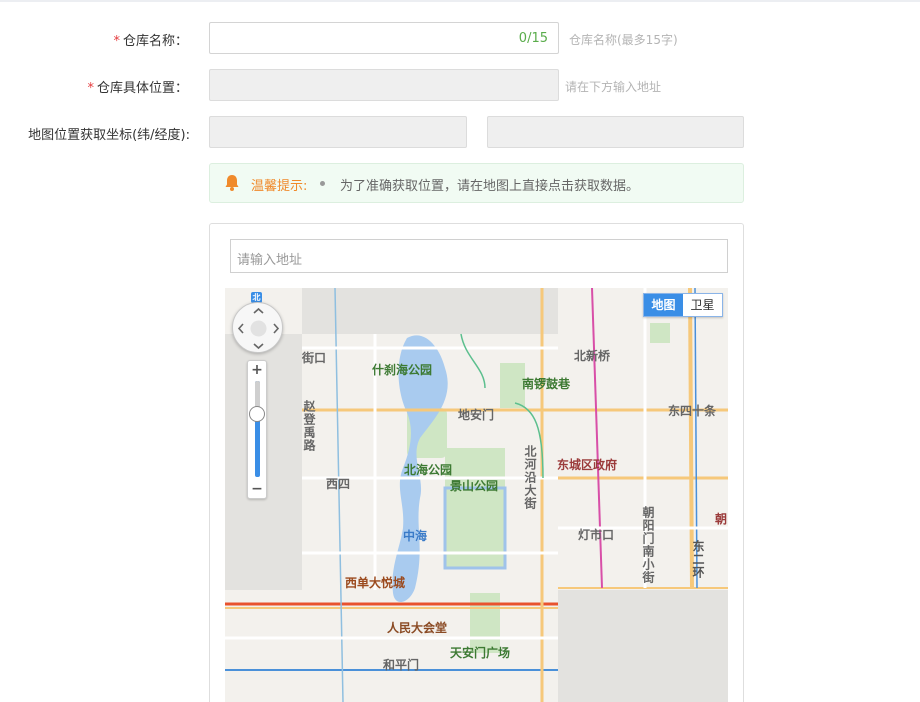 This screenshot has height=702, width=920. What do you see at coordinates (401, 665) in the screenshot?
I see `map-label: 和平门` at bounding box center [401, 665].